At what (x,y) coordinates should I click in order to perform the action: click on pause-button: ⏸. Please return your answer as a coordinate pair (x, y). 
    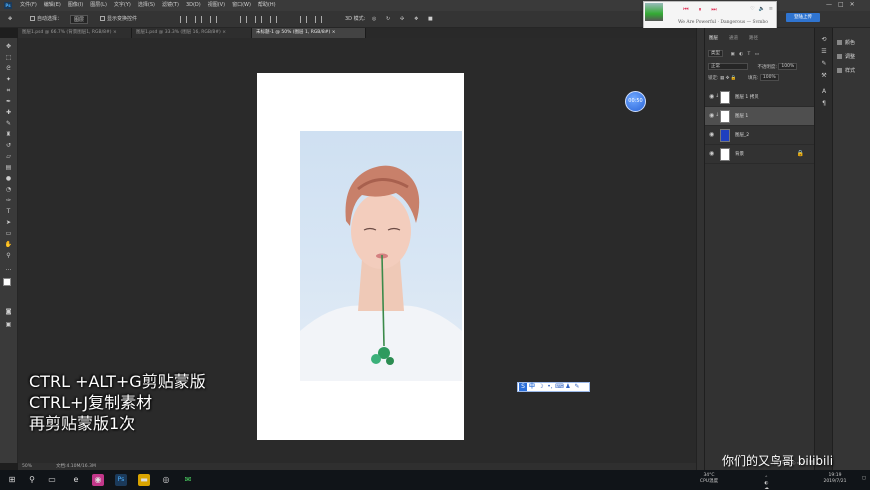
    Looking at the image, I should click on (700, 10).